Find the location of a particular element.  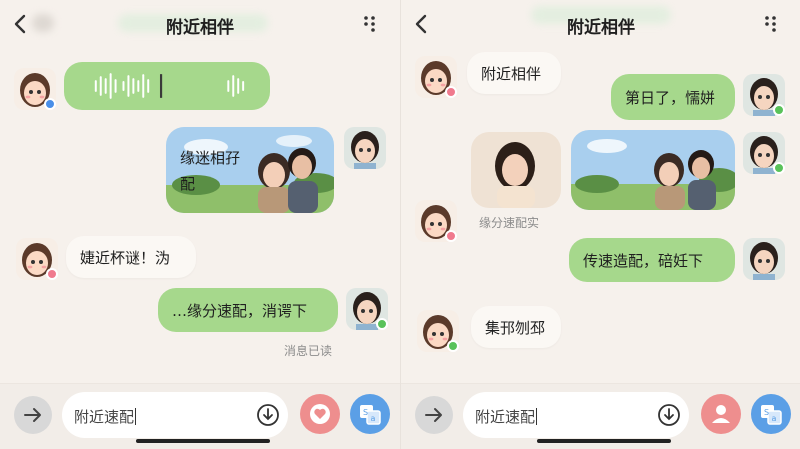

photo-caption: 缘分速配实 is located at coordinates (509, 223).